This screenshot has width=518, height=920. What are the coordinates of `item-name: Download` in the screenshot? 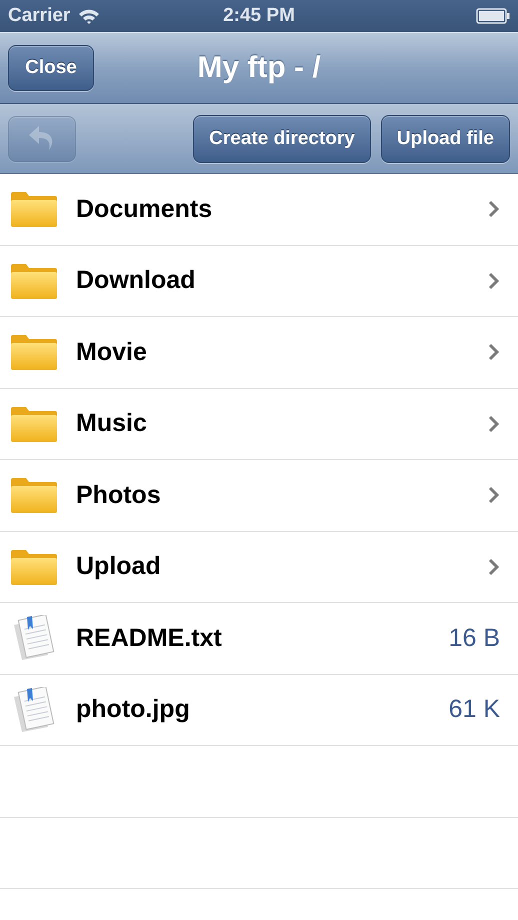 It's located at (136, 281).